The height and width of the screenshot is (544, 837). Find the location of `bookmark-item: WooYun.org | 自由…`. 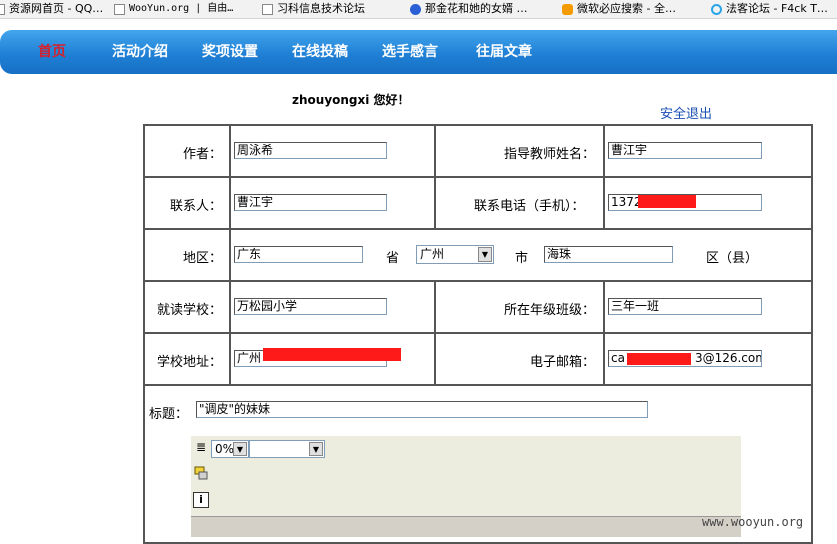

bookmark-item: WooYun.org | 自由… is located at coordinates (173, 9).